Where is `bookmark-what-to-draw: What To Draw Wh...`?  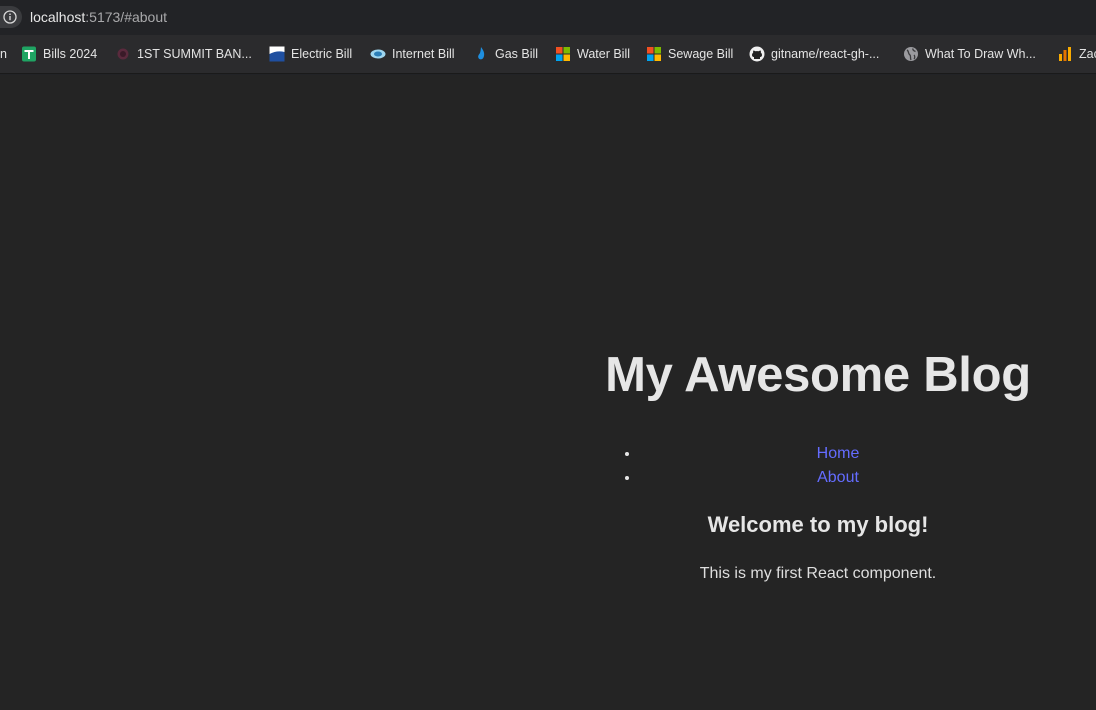
bookmark-what-to-draw: What To Draw Wh... is located at coordinates (969, 54).